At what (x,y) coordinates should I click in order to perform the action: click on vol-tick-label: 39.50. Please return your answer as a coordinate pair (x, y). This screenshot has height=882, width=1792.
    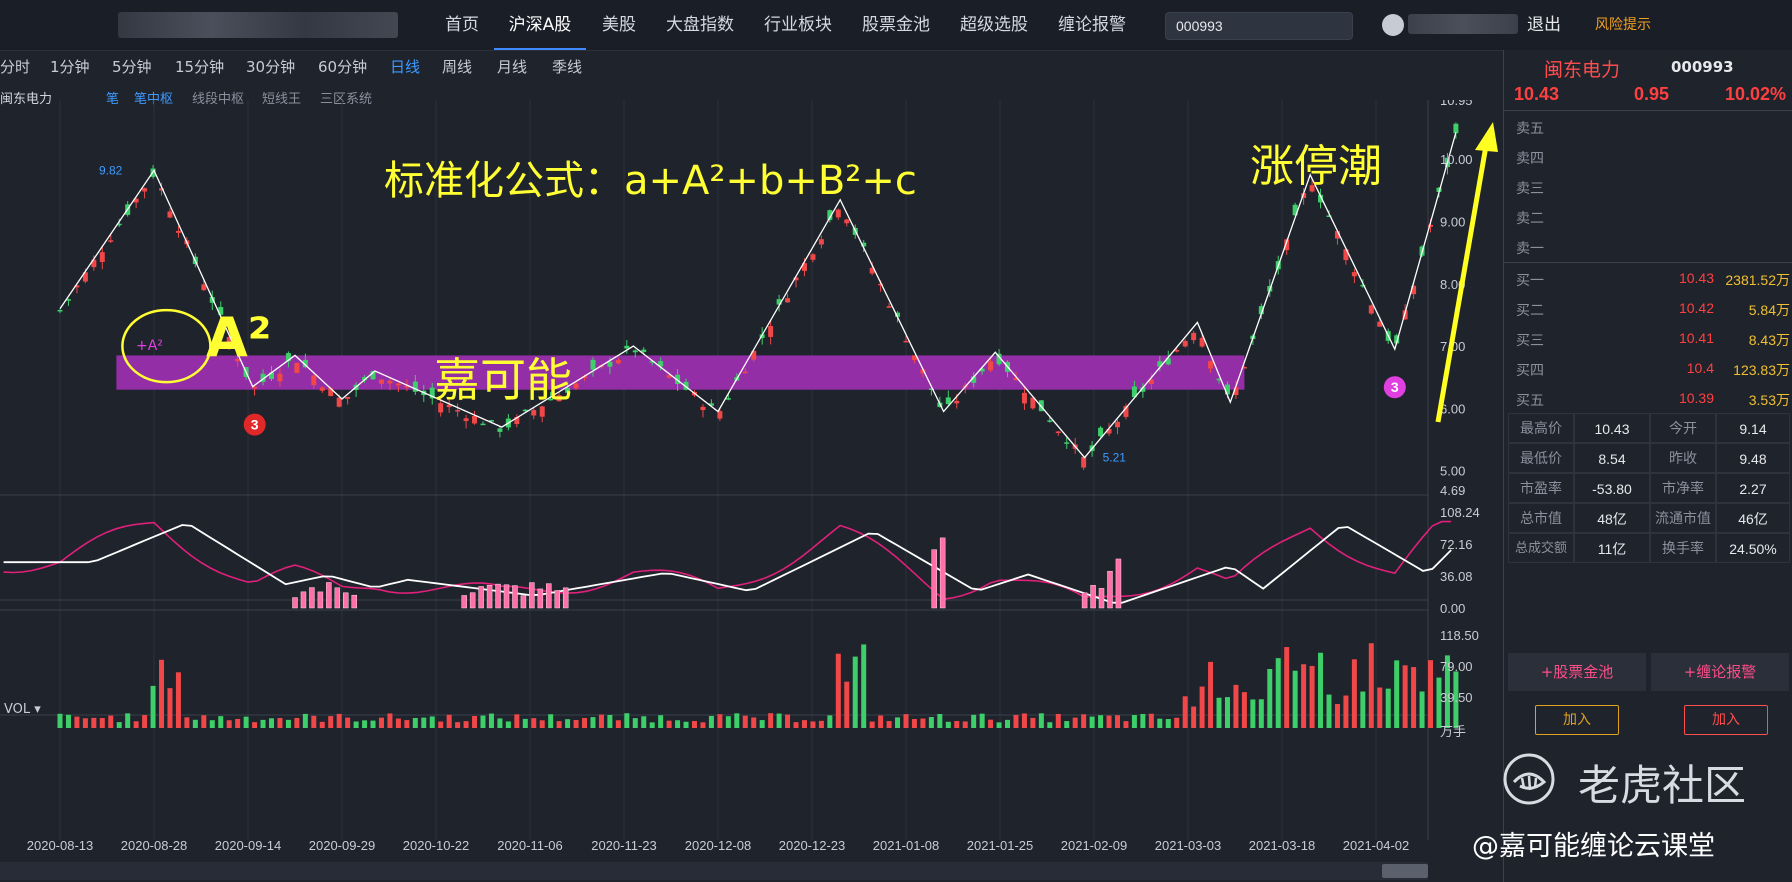
    Looking at the image, I should click on (1456, 697).